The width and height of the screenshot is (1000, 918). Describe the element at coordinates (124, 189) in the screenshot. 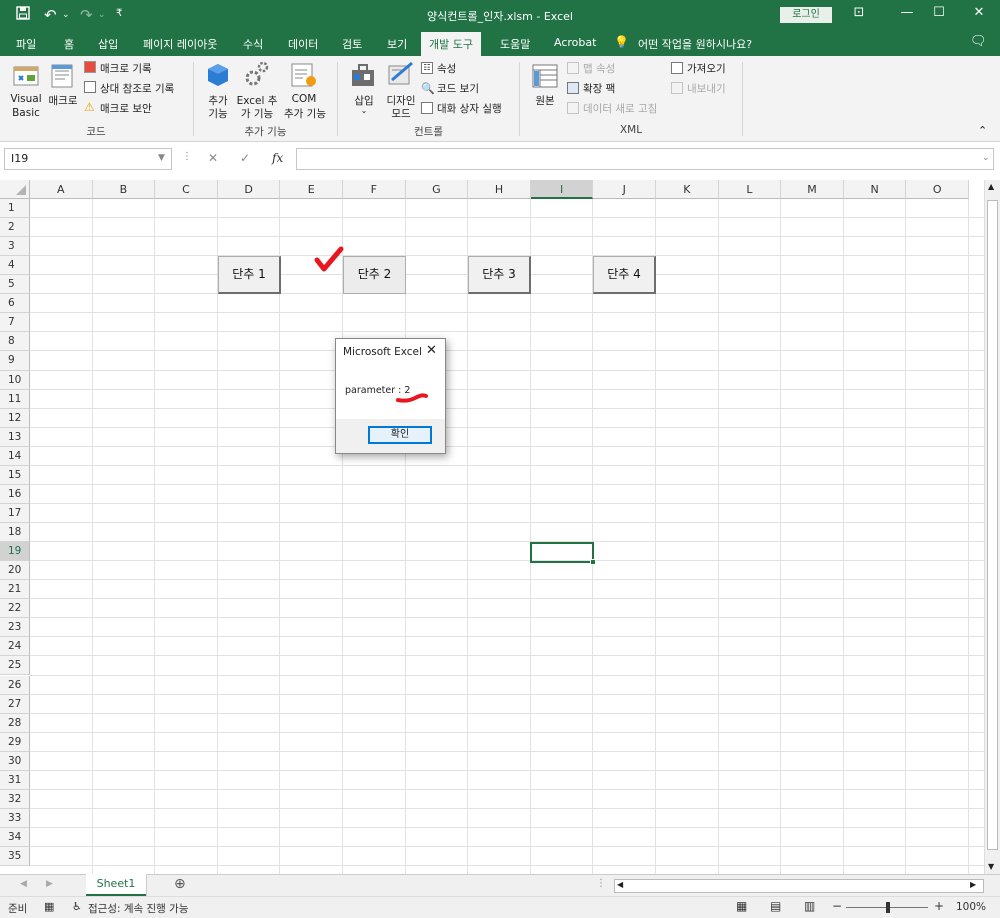

I see `column-header-b: B` at that location.